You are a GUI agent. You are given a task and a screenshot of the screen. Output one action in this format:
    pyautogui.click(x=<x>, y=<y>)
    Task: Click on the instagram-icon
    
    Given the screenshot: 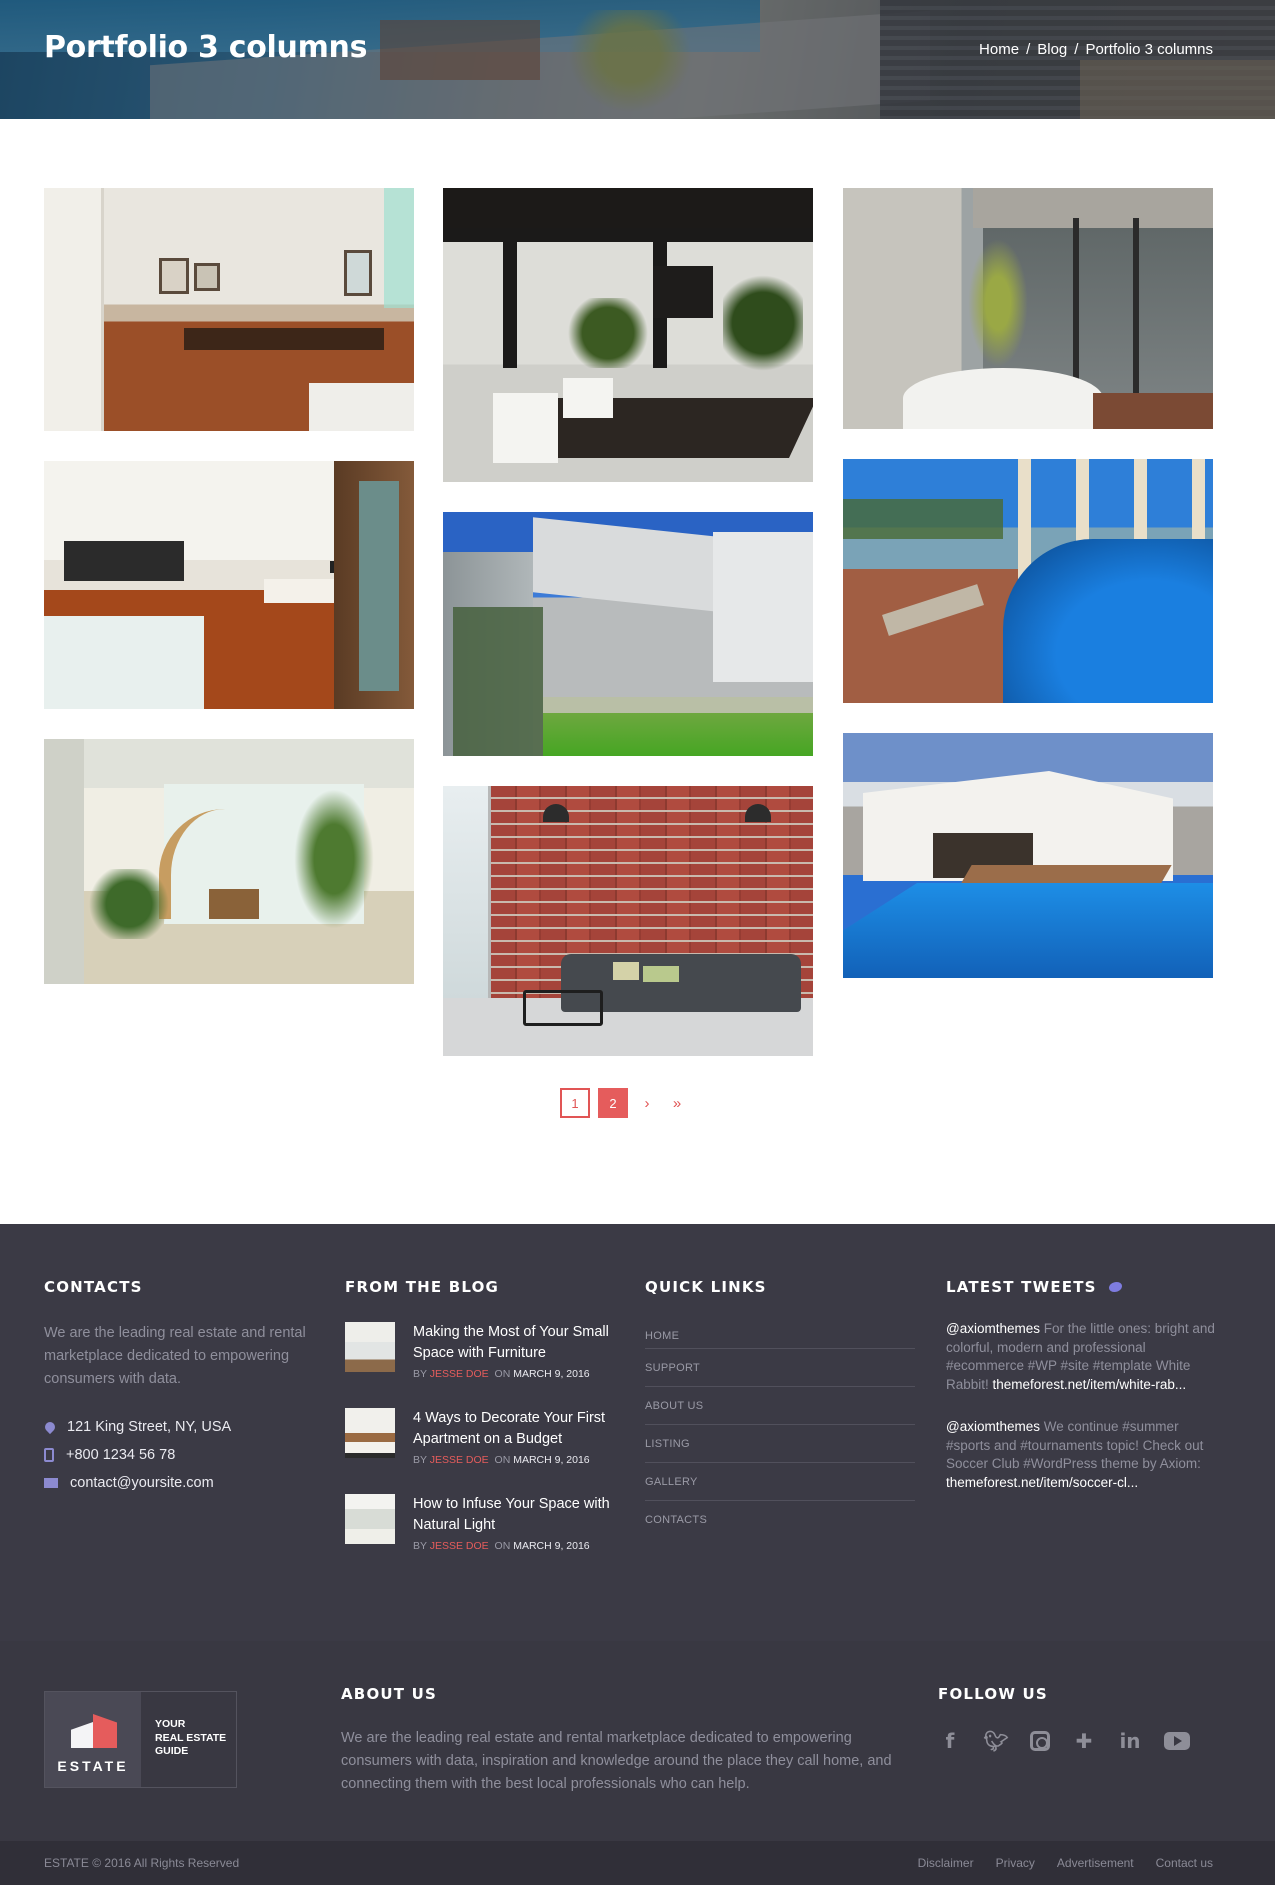 What is the action you would take?
    pyautogui.click(x=1040, y=1741)
    